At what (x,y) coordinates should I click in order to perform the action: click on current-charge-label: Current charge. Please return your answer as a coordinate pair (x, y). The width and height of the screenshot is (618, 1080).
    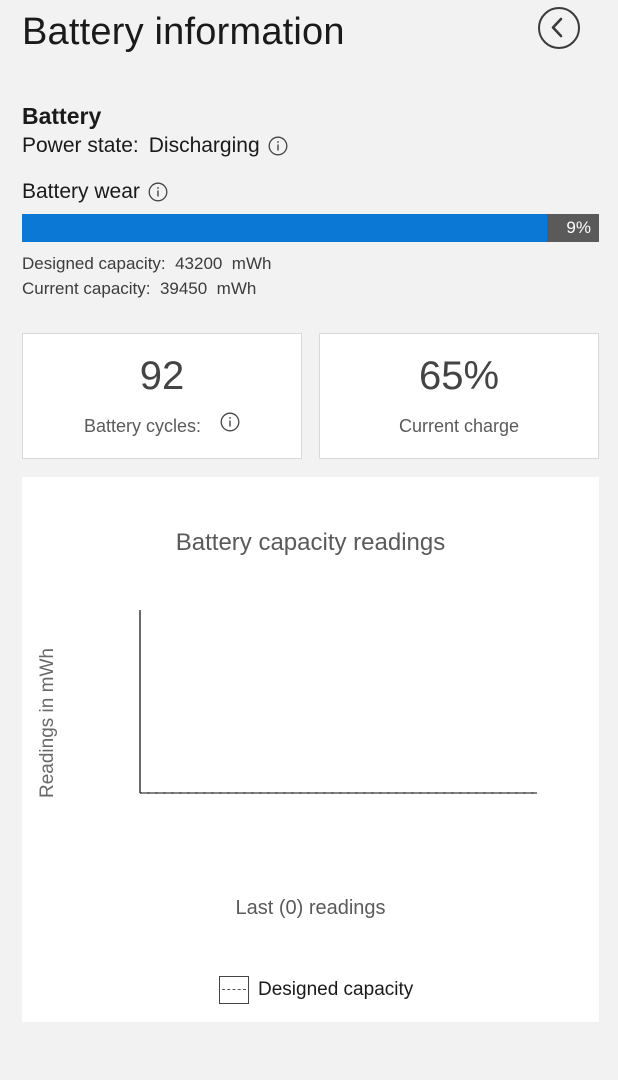
    Looking at the image, I should click on (459, 426).